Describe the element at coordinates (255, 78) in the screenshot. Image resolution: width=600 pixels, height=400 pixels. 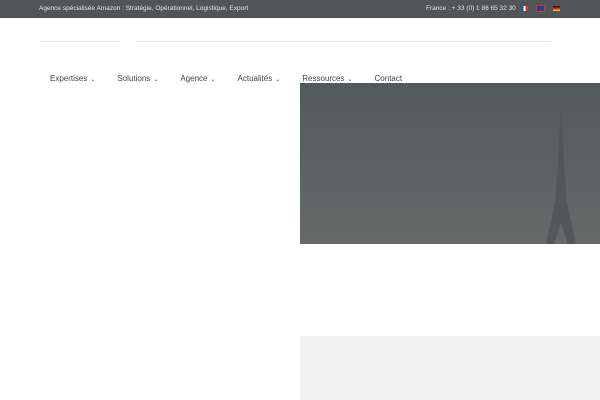
I see `nav-label: Actualités` at that location.